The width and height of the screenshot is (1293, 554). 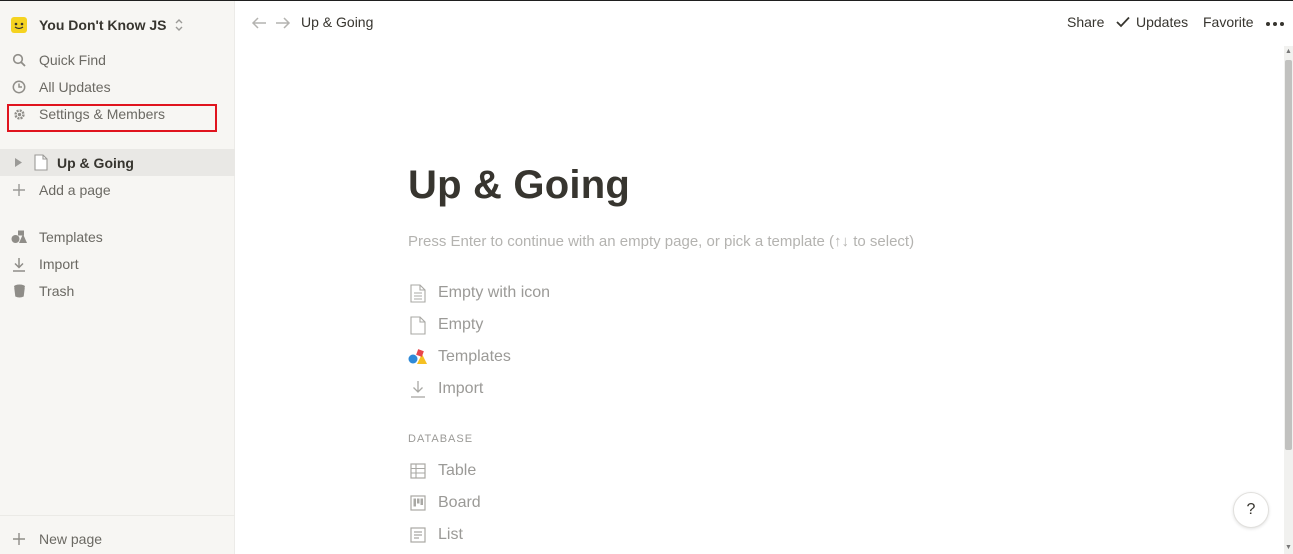 What do you see at coordinates (474, 356) in the screenshot?
I see `option-label: Templates` at bounding box center [474, 356].